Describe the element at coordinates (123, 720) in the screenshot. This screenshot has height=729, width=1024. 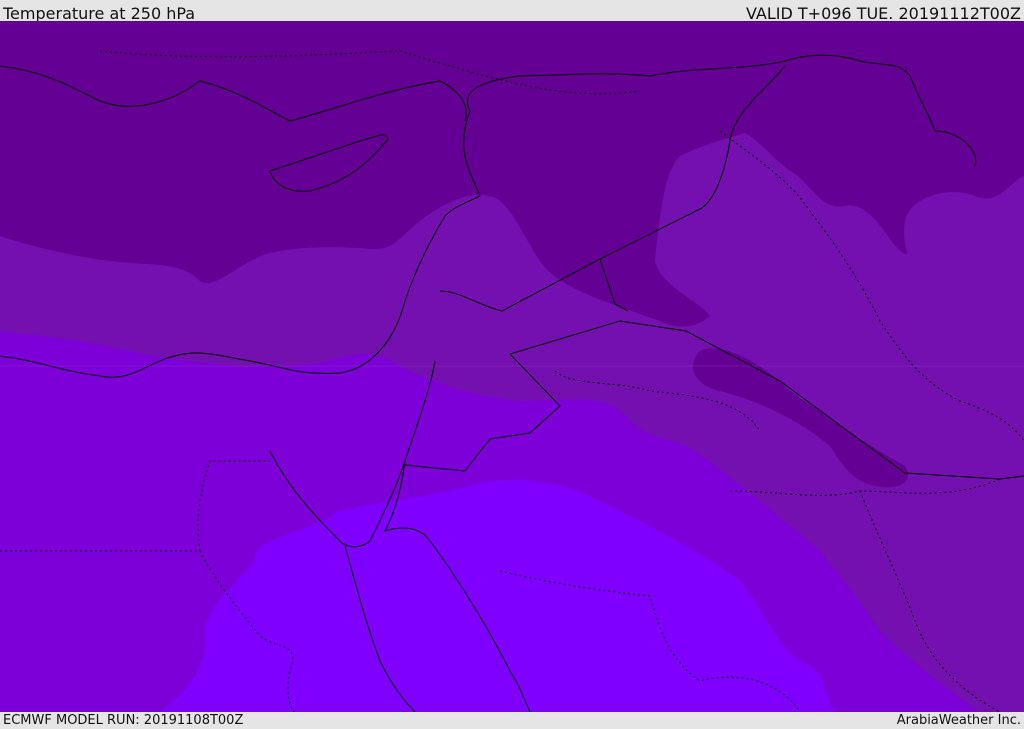
I see `model-run: ECMWF MODEL RUN: 20191108T00Z` at that location.